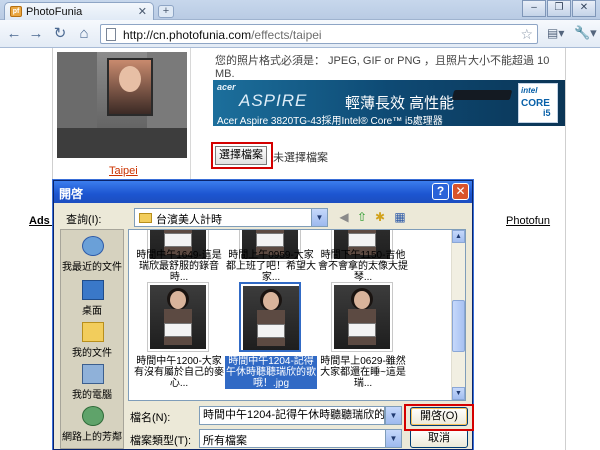 Image resolution: width=600 pixels, height=450 pixels. What do you see at coordinates (271, 372) in the screenshot?
I see `file-name: 時間中午1204-記得午休時聽聽瑞欣的歌哦！.jpg` at bounding box center [271, 372].